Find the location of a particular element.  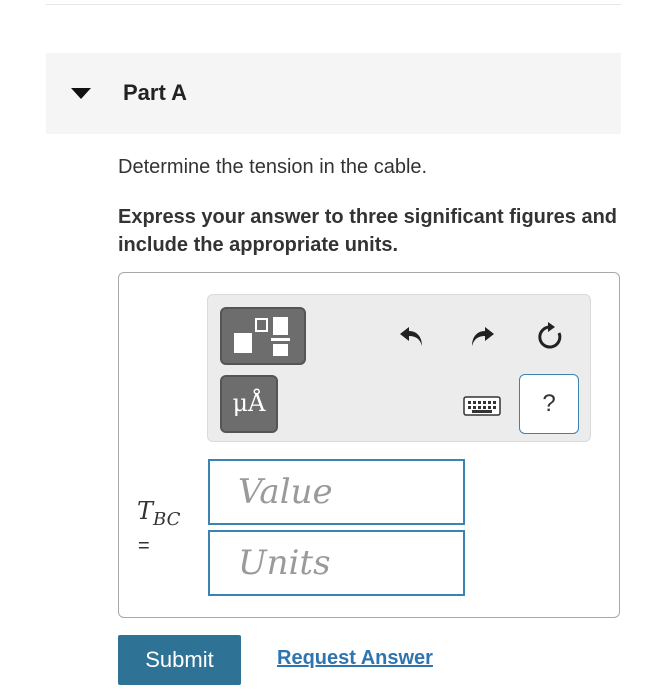

units-button-label: μÅ is located at coordinates (249, 403).